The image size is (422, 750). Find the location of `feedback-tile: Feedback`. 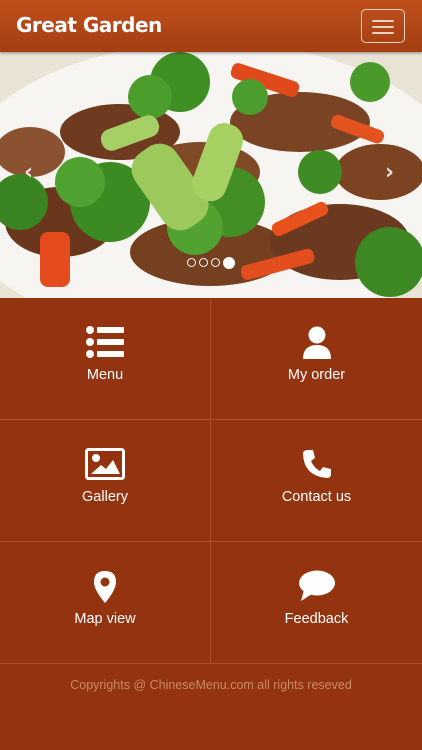

feedback-tile: Feedback is located at coordinates (316, 603).